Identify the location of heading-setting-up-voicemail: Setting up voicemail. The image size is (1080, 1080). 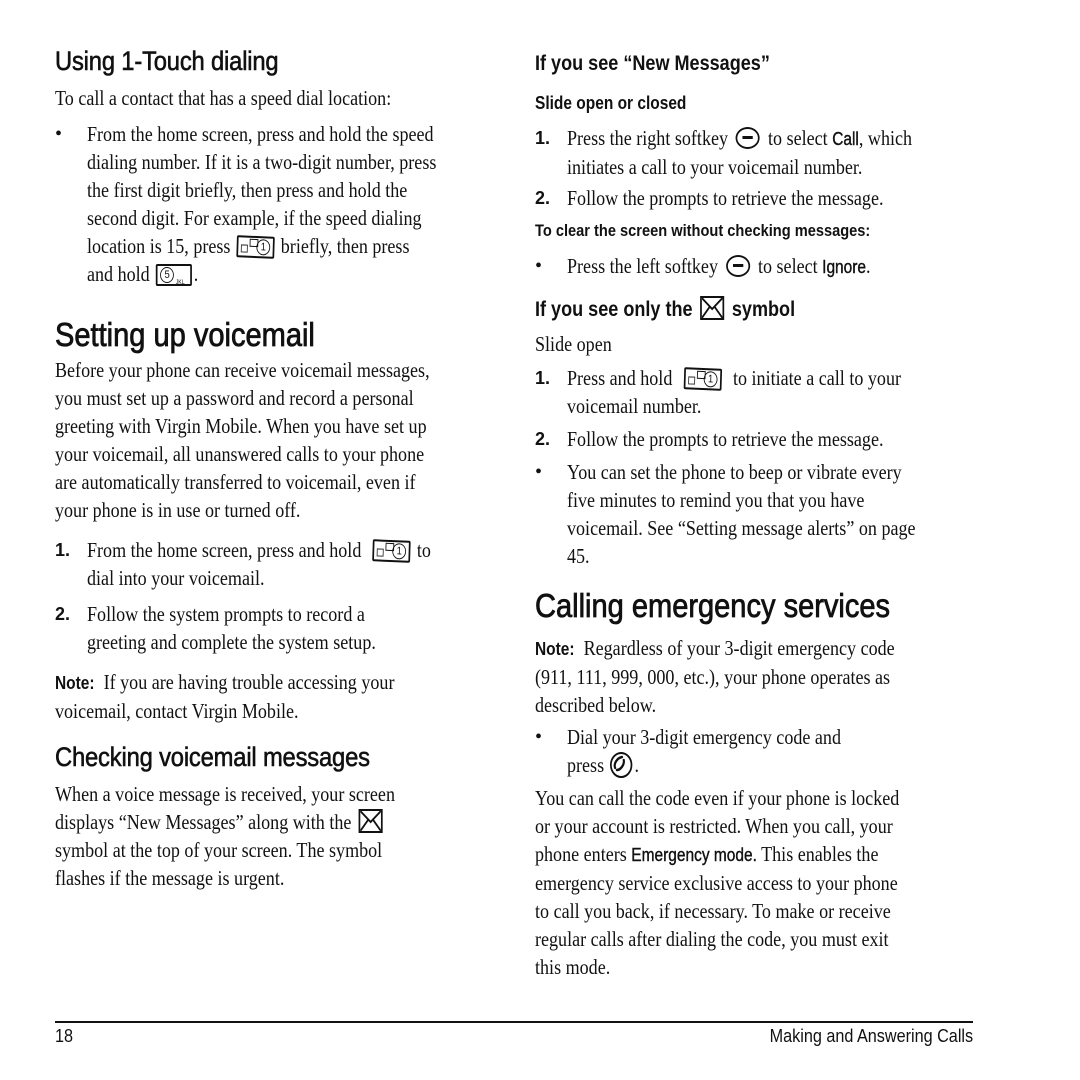
(185, 335).